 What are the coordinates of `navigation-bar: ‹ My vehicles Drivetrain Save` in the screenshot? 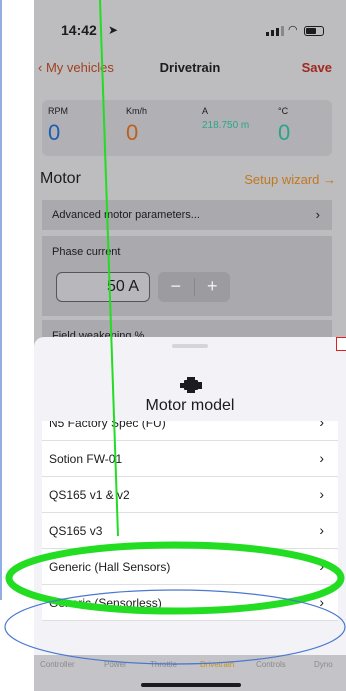 It's located at (190, 70).